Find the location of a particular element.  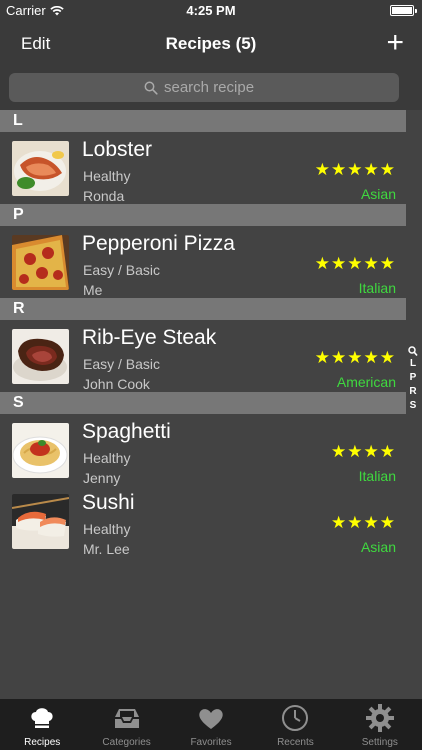

heart-icon is located at coordinates (211, 719).